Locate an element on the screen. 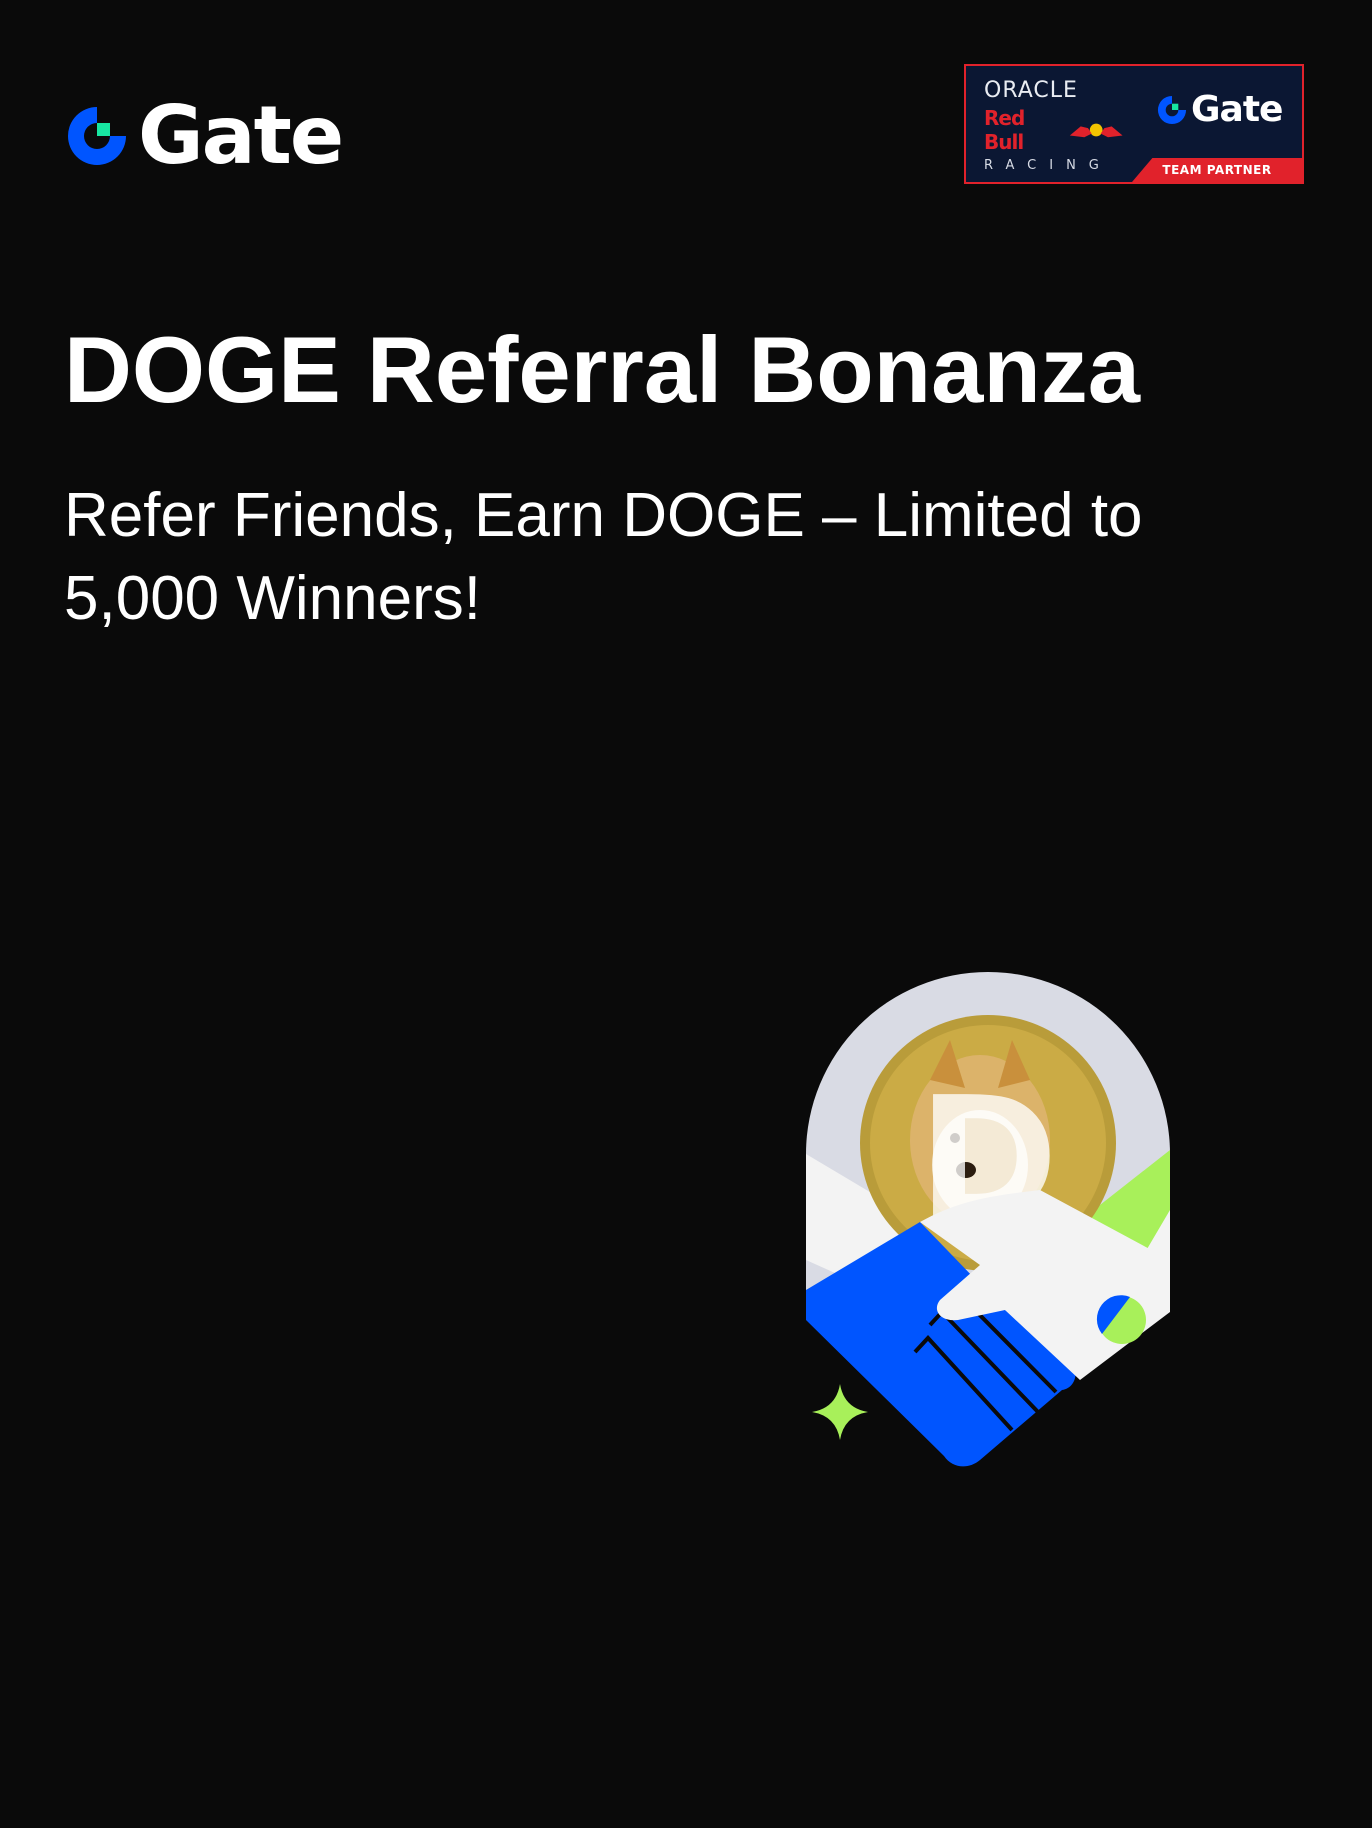 Image resolution: width=1372 pixels, height=1828 pixels. redbull-row: Red Bull is located at coordinates (1054, 130).